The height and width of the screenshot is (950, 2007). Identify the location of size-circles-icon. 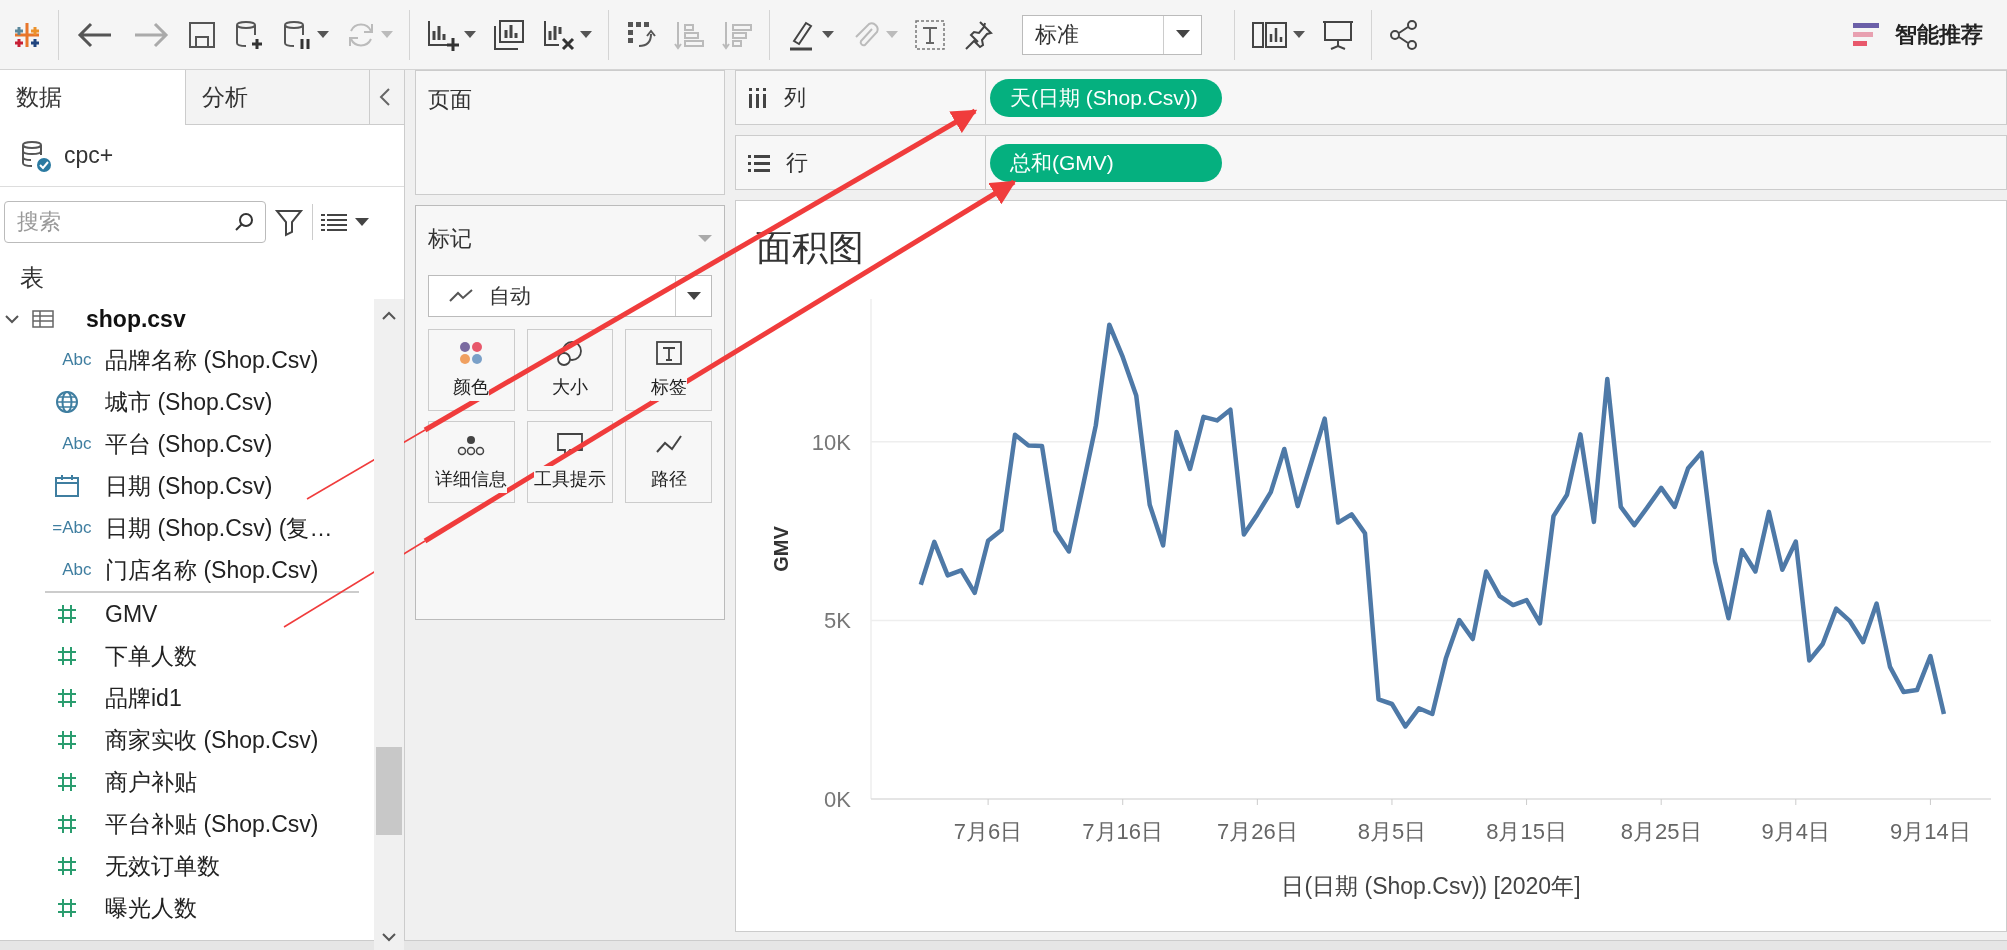
(570, 352).